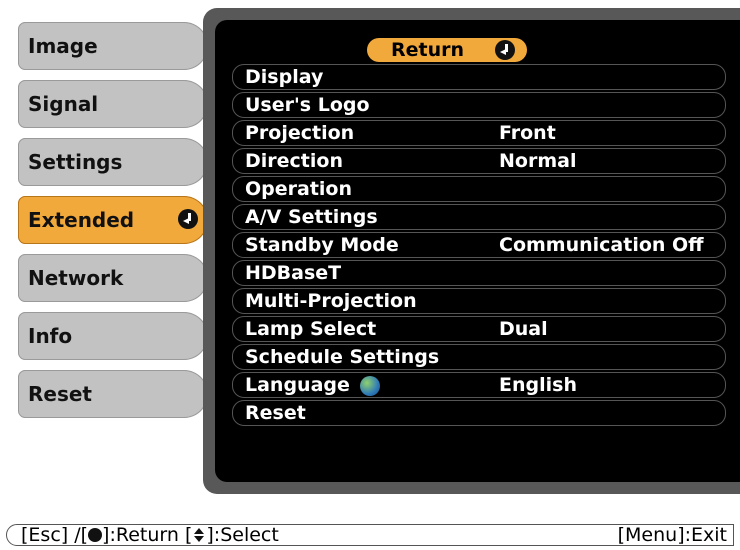  Describe the element at coordinates (479, 133) in the screenshot. I see `setting-row-projection: Projection Front` at that location.